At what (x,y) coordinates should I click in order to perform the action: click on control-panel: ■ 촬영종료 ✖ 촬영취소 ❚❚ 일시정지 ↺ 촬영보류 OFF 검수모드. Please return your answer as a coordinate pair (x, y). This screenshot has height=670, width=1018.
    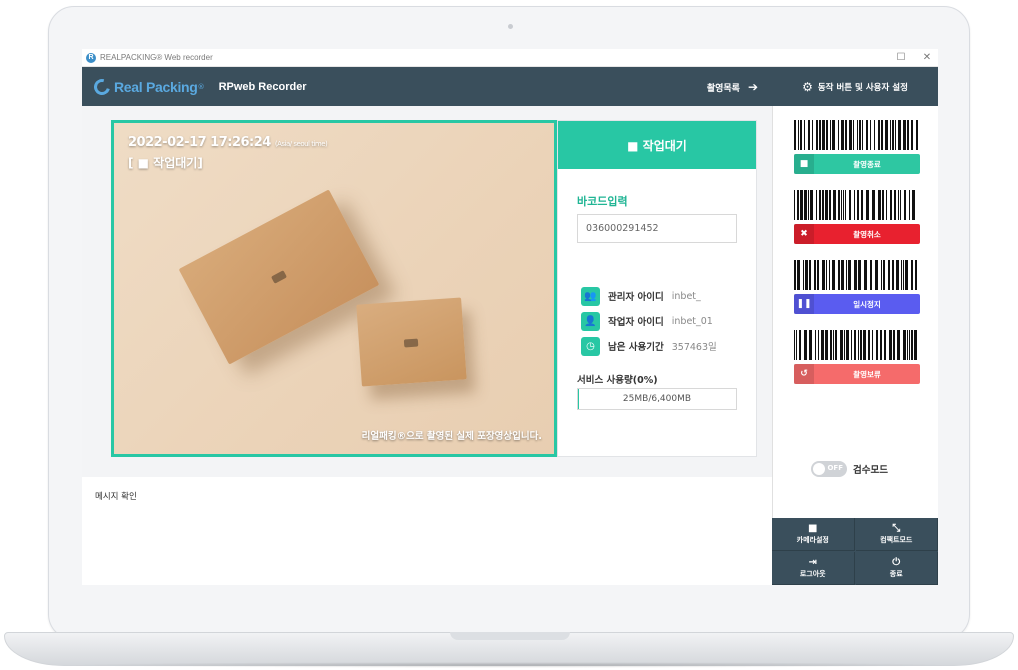
    Looking at the image, I should click on (855, 312).